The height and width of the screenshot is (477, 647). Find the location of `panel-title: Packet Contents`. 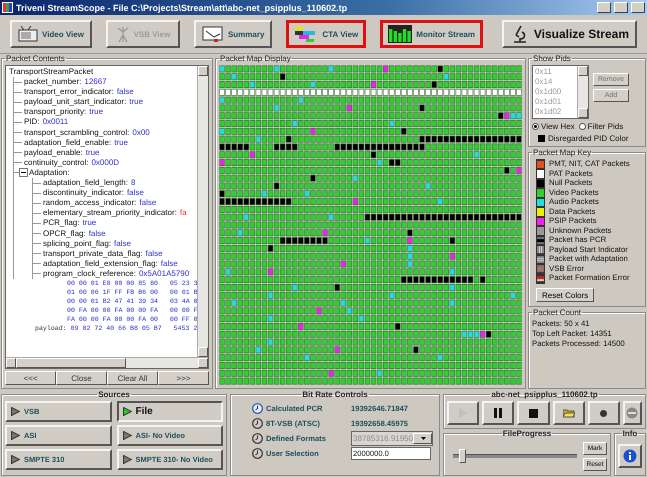

panel-title: Packet Contents is located at coordinates (35, 58).